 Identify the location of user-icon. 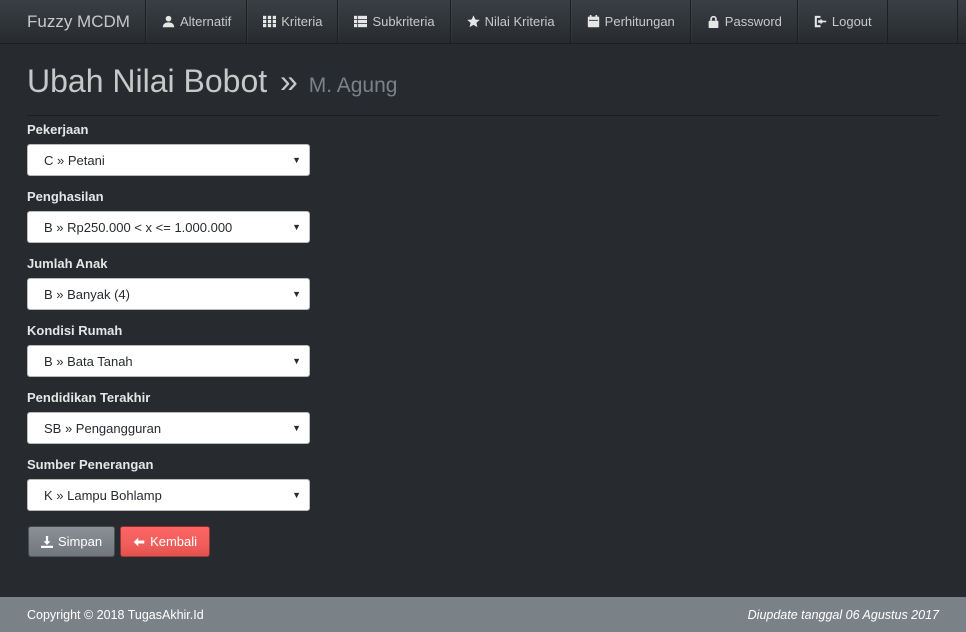
(168, 21).